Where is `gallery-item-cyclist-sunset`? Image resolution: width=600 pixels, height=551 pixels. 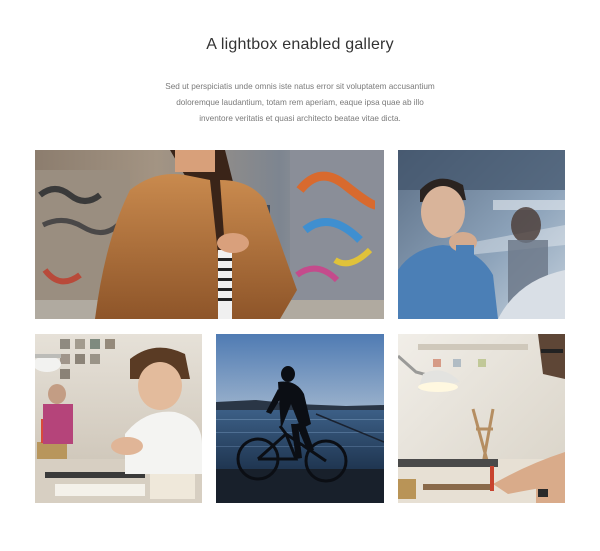 gallery-item-cyclist-sunset is located at coordinates (300, 418).